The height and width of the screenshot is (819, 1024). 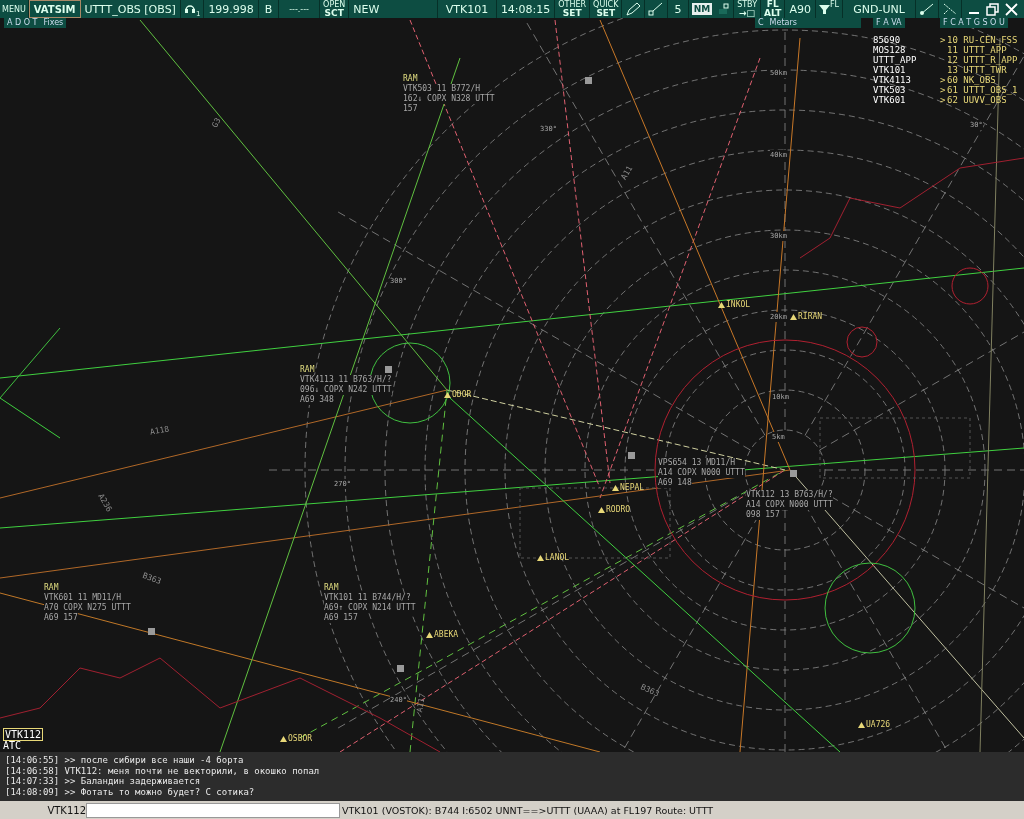 What do you see at coordinates (1011, 9) in the screenshot?
I see `close-icon` at bounding box center [1011, 9].